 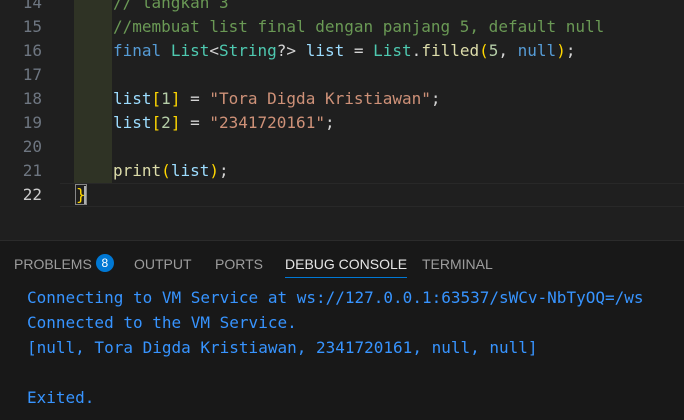 I want to click on line-number: 19, so click(x=32, y=122).